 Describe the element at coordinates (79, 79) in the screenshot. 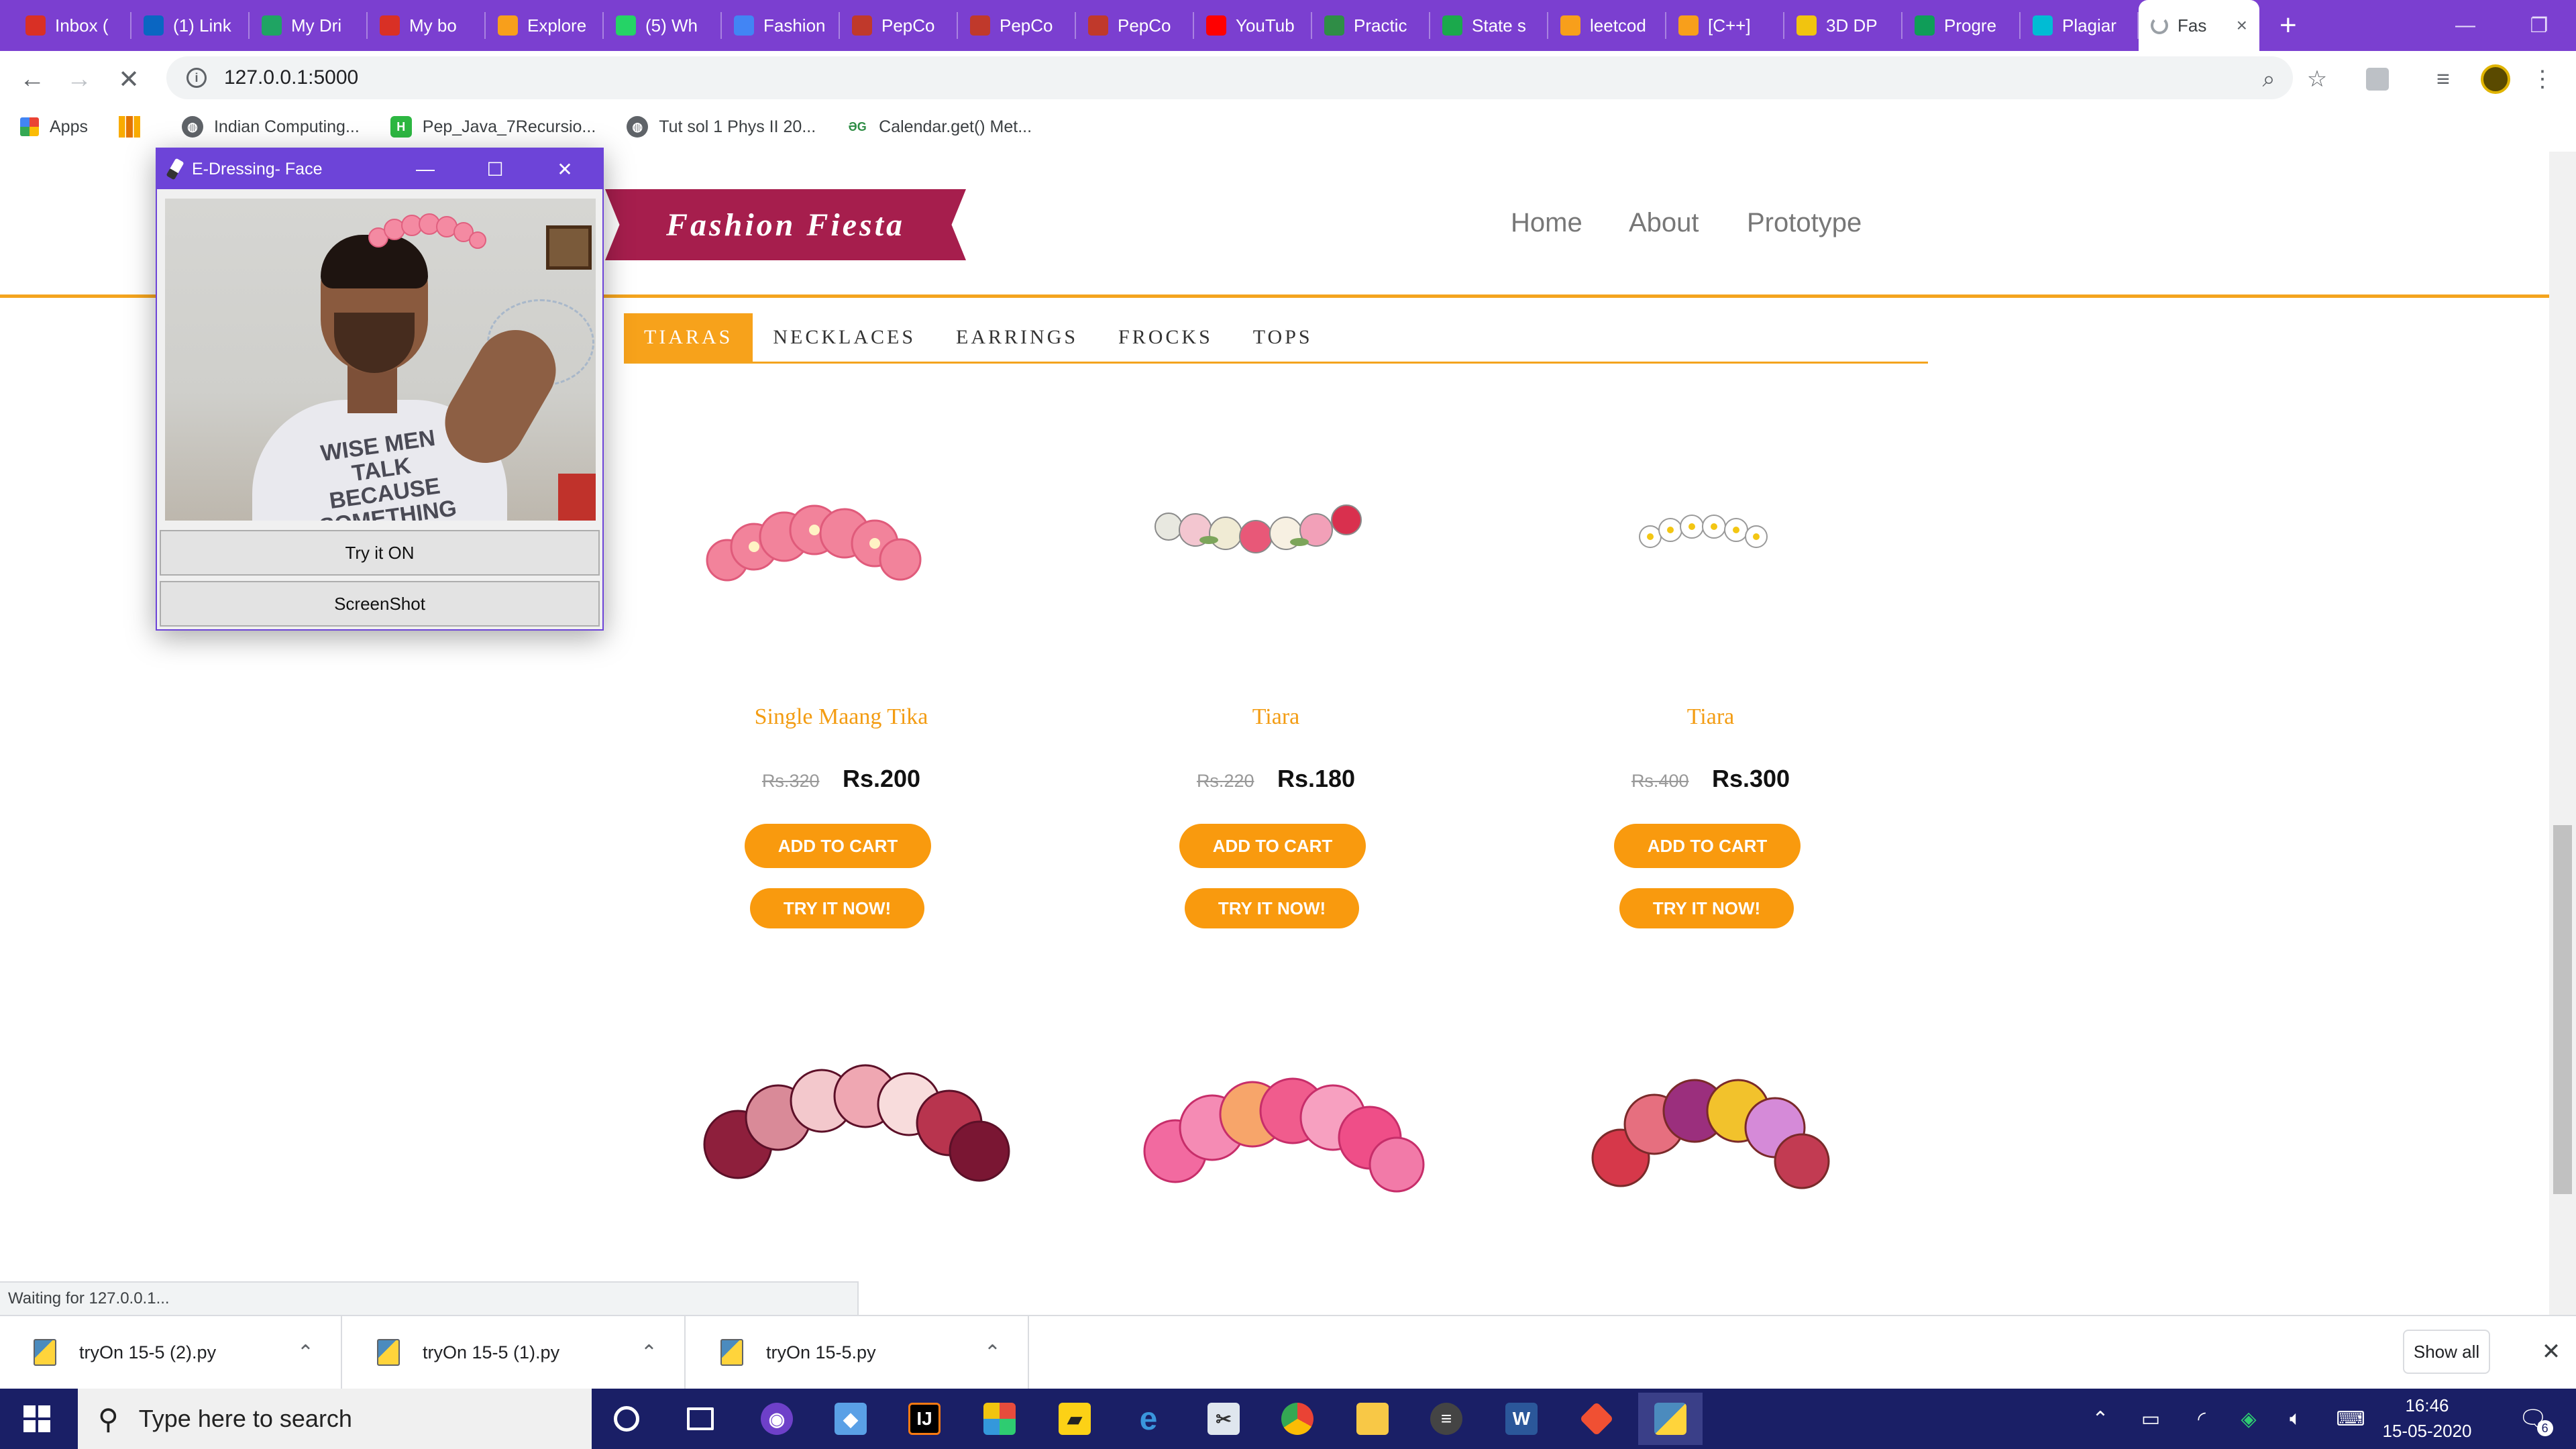

I see `forward-arrow-icon: →` at that location.